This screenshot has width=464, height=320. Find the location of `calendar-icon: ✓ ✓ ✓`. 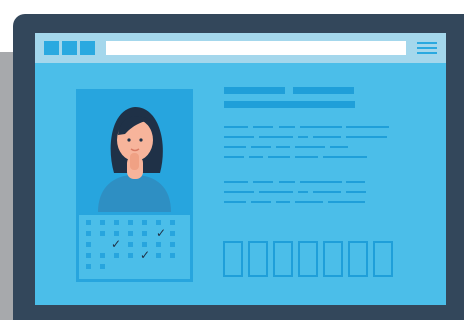

calendar-icon: ✓ ✓ ✓ is located at coordinates (136, 248).